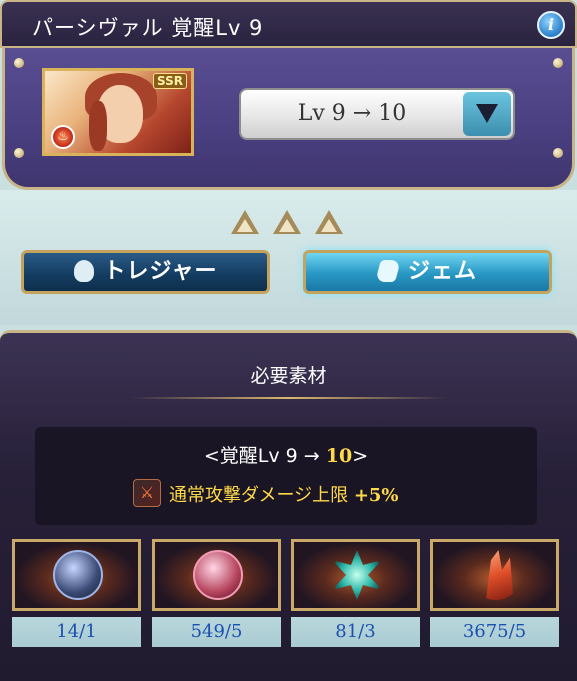 The image size is (577, 681). Describe the element at coordinates (118, 112) in the screenshot. I see `character-portrait: SSR ♨` at that location.